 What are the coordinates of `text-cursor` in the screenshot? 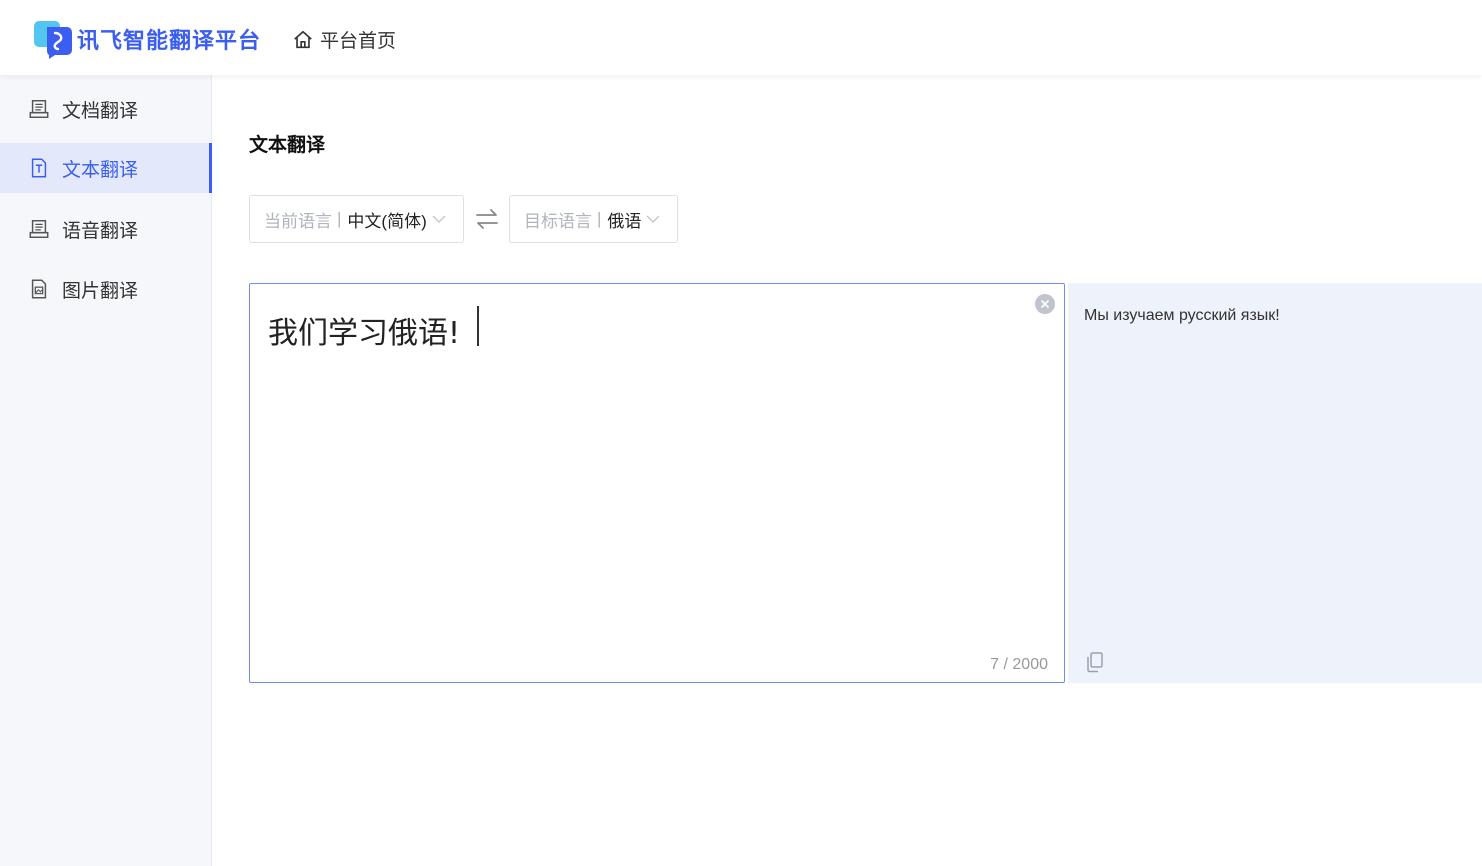 It's located at (478, 326).